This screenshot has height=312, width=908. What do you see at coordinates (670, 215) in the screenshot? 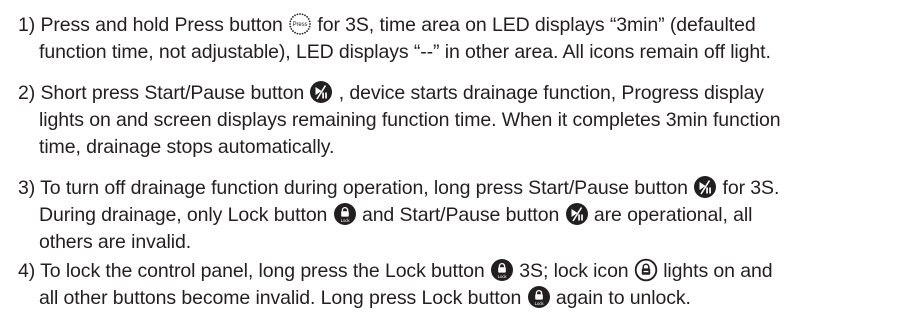
I see `instruction-text: are operational, all` at bounding box center [670, 215].